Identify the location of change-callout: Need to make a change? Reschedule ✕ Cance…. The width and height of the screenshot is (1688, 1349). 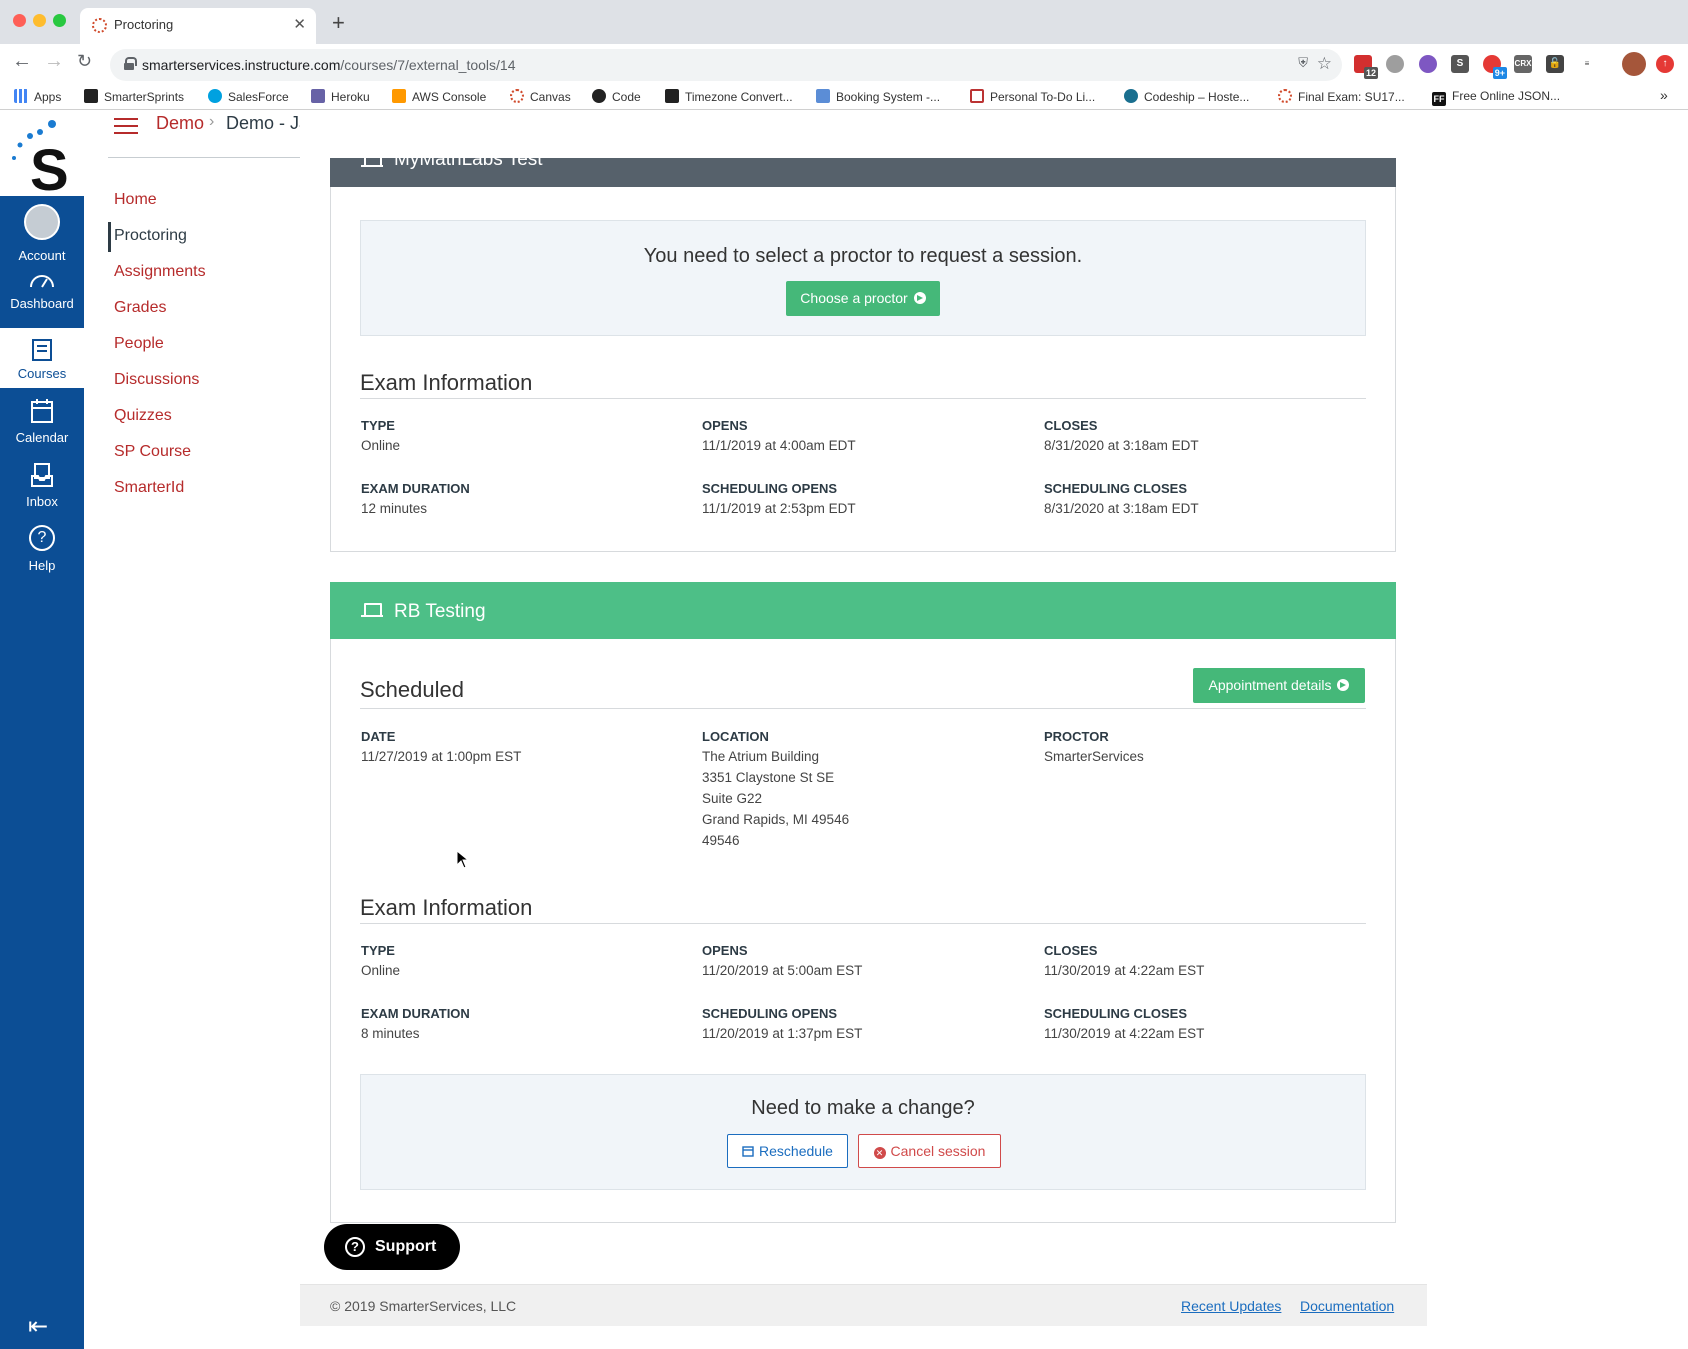
(863, 1132).